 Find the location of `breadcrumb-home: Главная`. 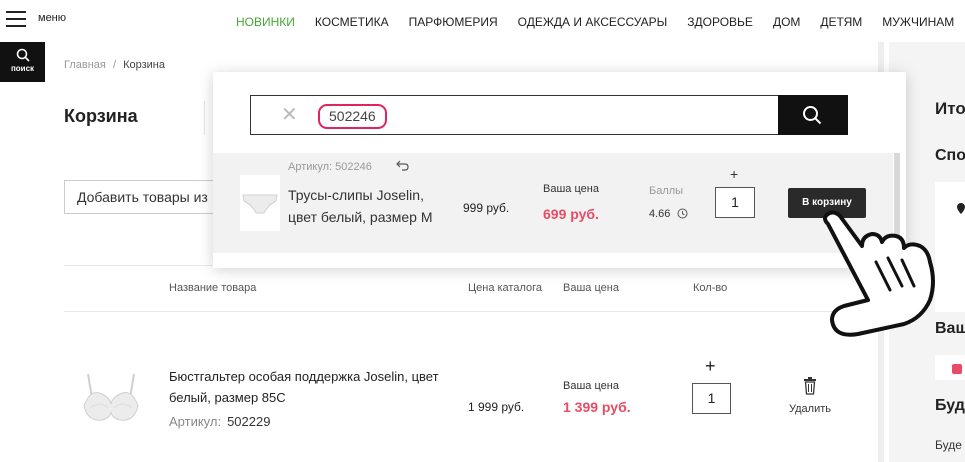

breadcrumb-home: Главная is located at coordinates (85, 65).